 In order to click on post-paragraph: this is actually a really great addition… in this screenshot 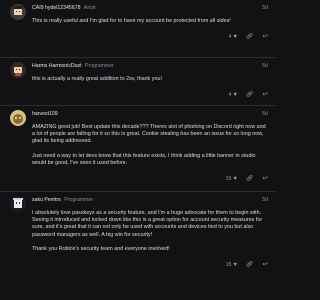, I will do `click(97, 79)`.